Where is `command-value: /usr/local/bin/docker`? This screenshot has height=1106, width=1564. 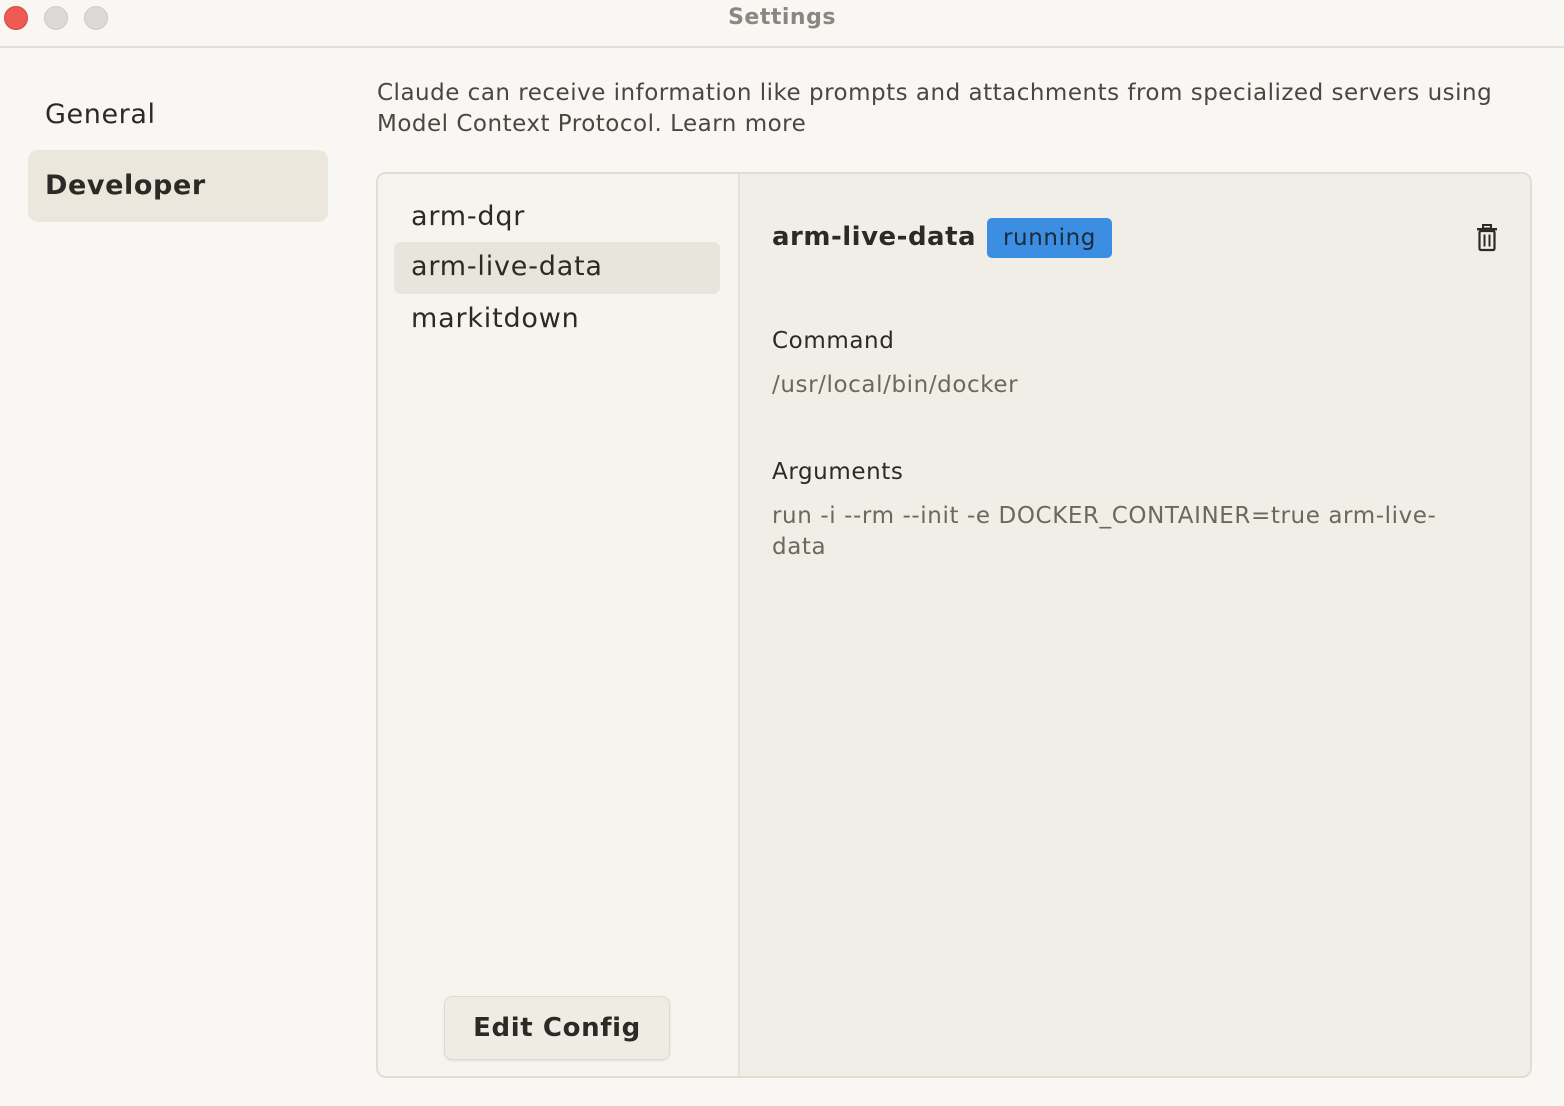
command-value: /usr/local/bin/docker is located at coordinates (895, 385).